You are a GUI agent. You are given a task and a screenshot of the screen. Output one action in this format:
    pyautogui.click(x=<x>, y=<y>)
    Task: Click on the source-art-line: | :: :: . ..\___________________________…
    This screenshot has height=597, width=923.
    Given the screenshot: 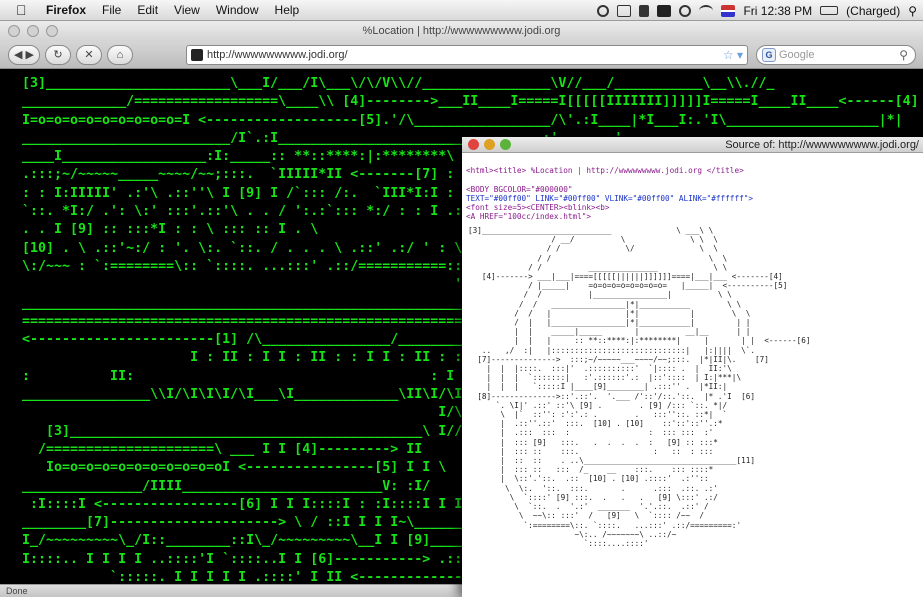 What is the action you would take?
    pyautogui.click(x=611, y=461)
    